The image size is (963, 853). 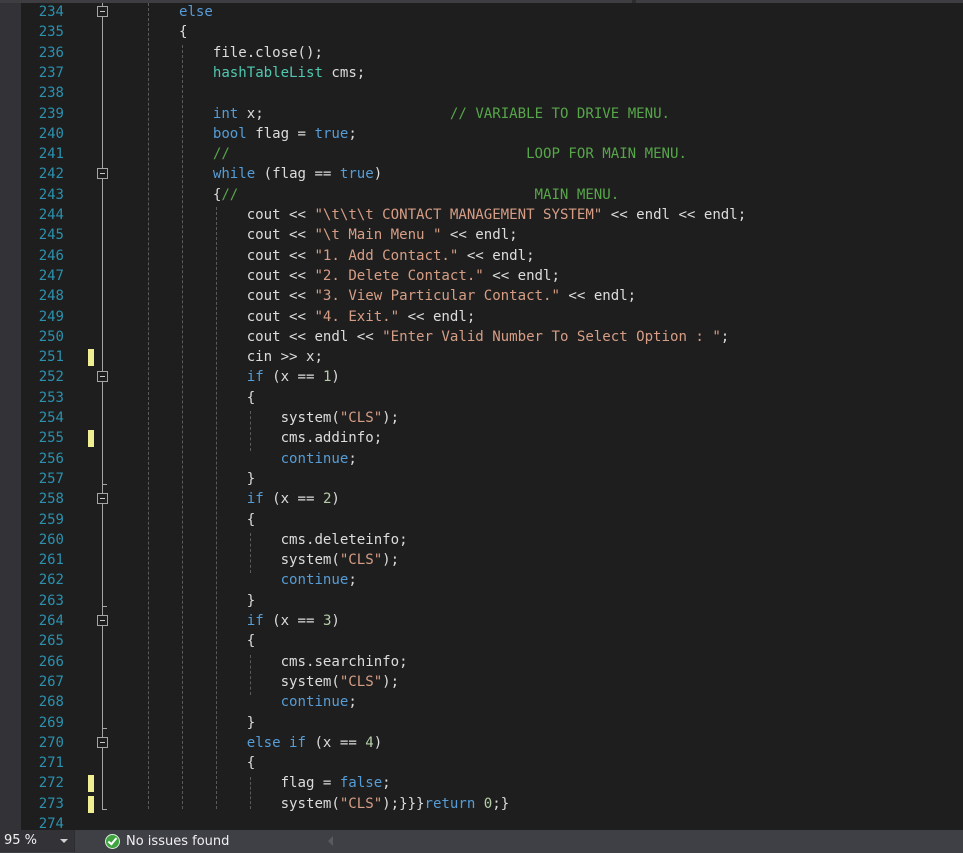 I want to click on scroll-left-arrow-icon, so click(x=330, y=841).